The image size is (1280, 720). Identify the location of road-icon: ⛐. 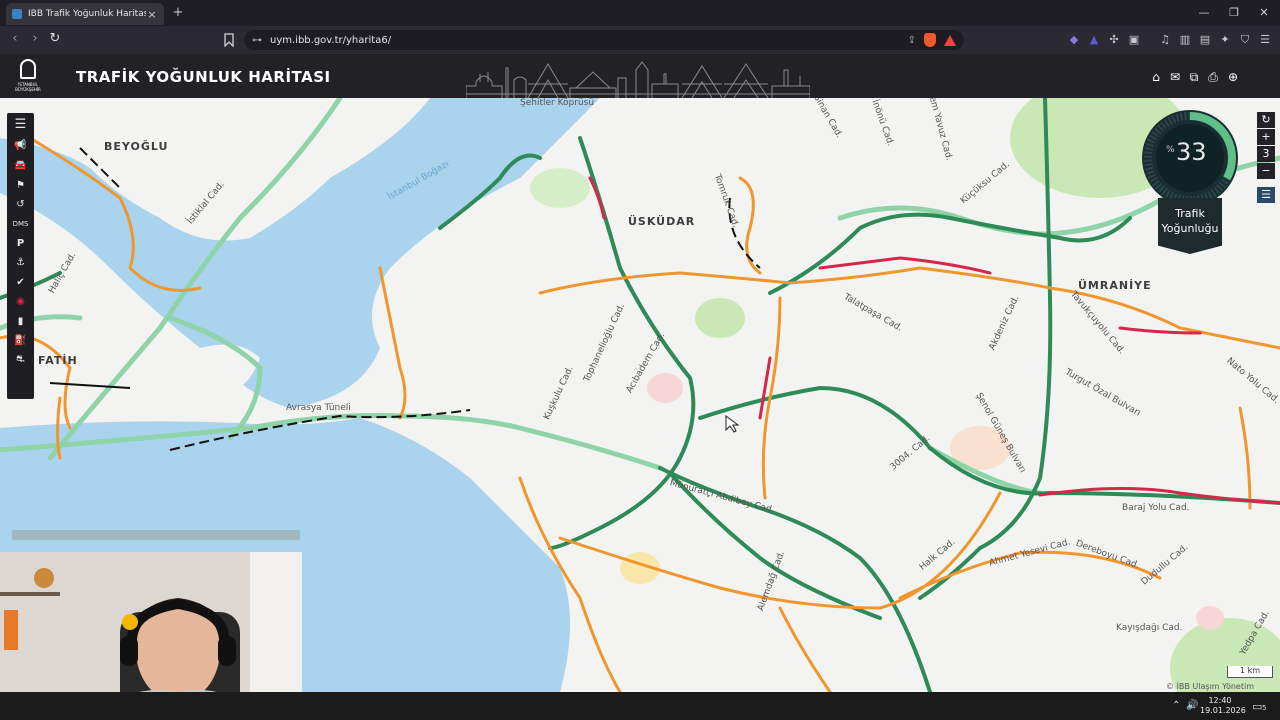
(20, 360).